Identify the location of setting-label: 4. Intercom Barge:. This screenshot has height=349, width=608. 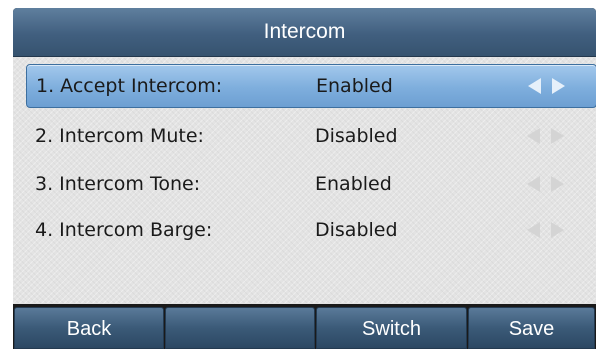
(124, 230).